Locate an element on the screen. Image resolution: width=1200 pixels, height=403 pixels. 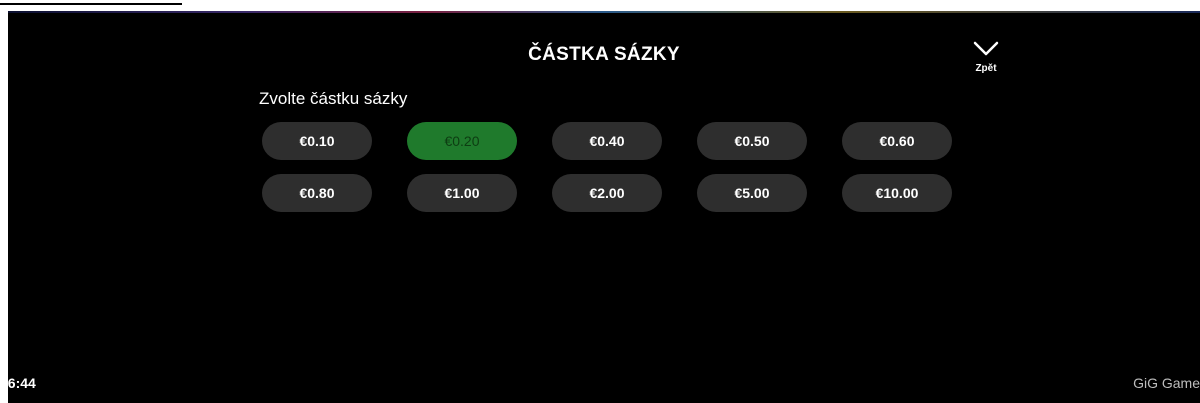
chevron-down-icon is located at coordinates (986, 48).